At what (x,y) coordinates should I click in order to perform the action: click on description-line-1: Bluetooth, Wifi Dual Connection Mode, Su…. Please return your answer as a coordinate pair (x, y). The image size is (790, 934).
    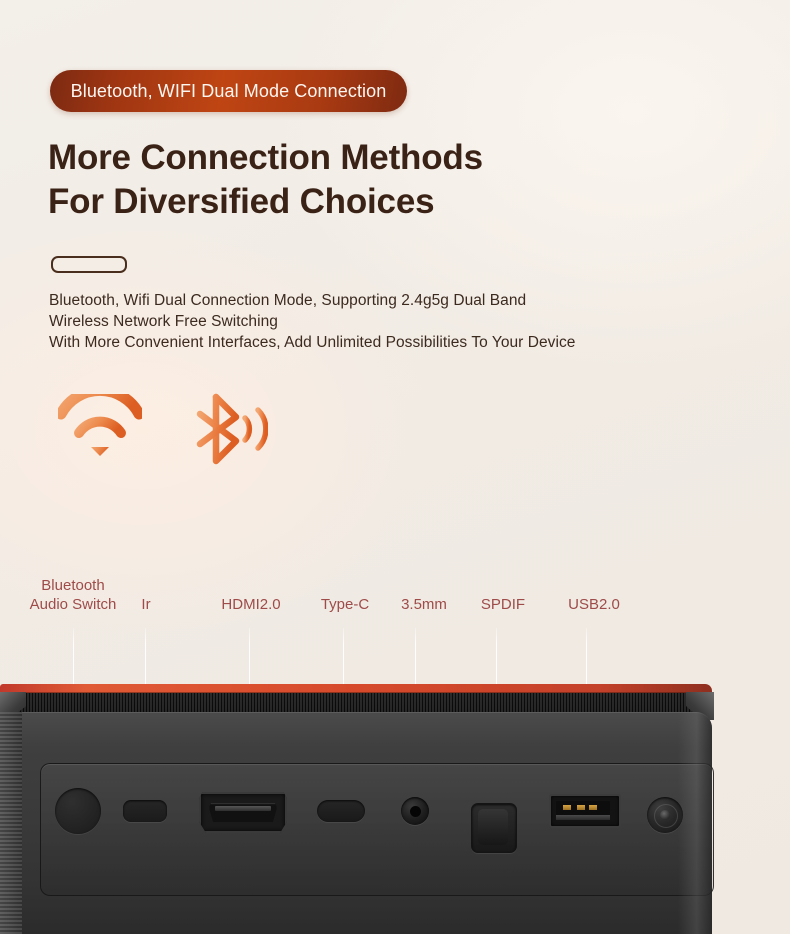
    Looking at the image, I should click on (288, 300).